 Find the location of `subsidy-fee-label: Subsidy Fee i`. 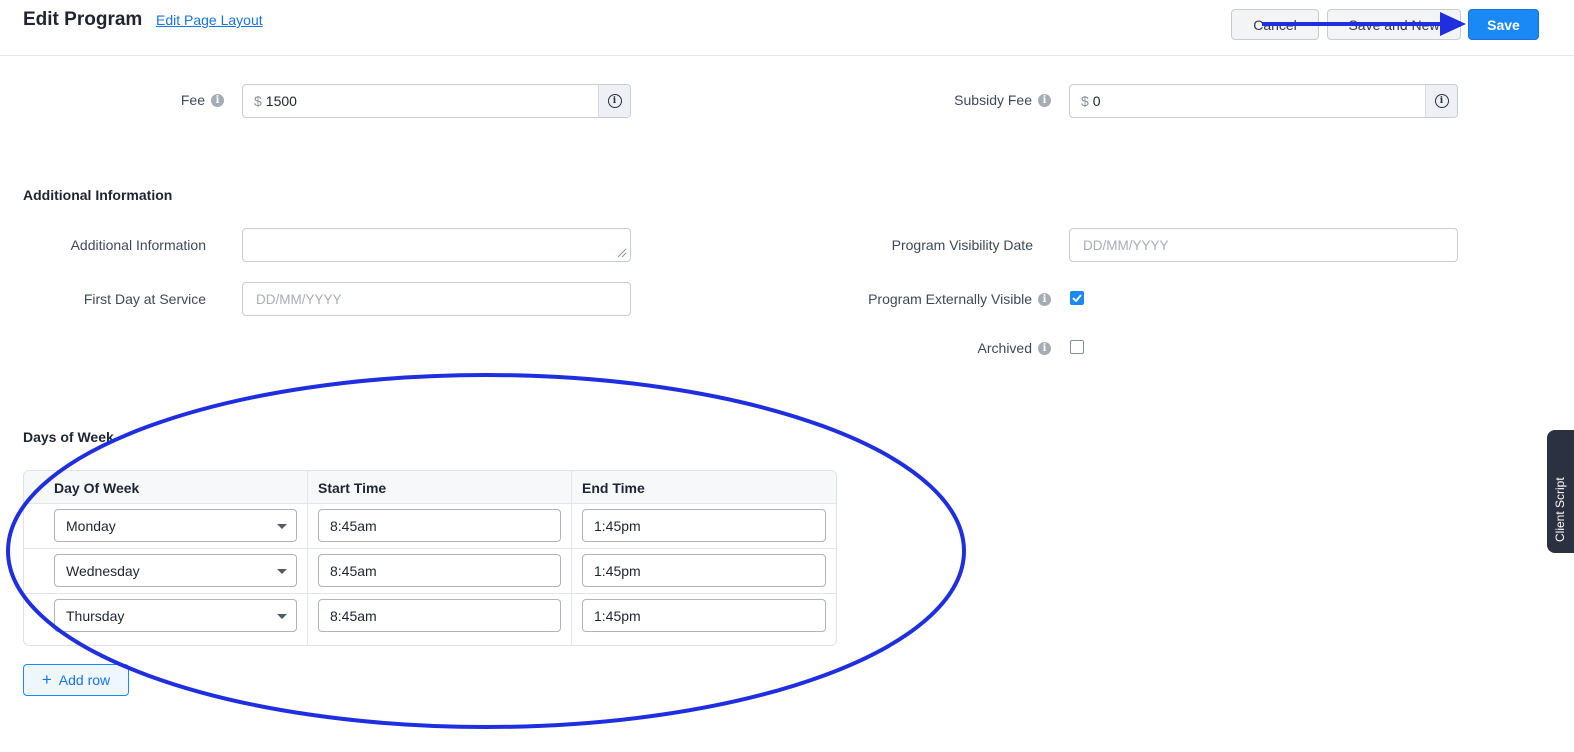

subsidy-fee-label: Subsidy Fee i is located at coordinates (1002, 100).